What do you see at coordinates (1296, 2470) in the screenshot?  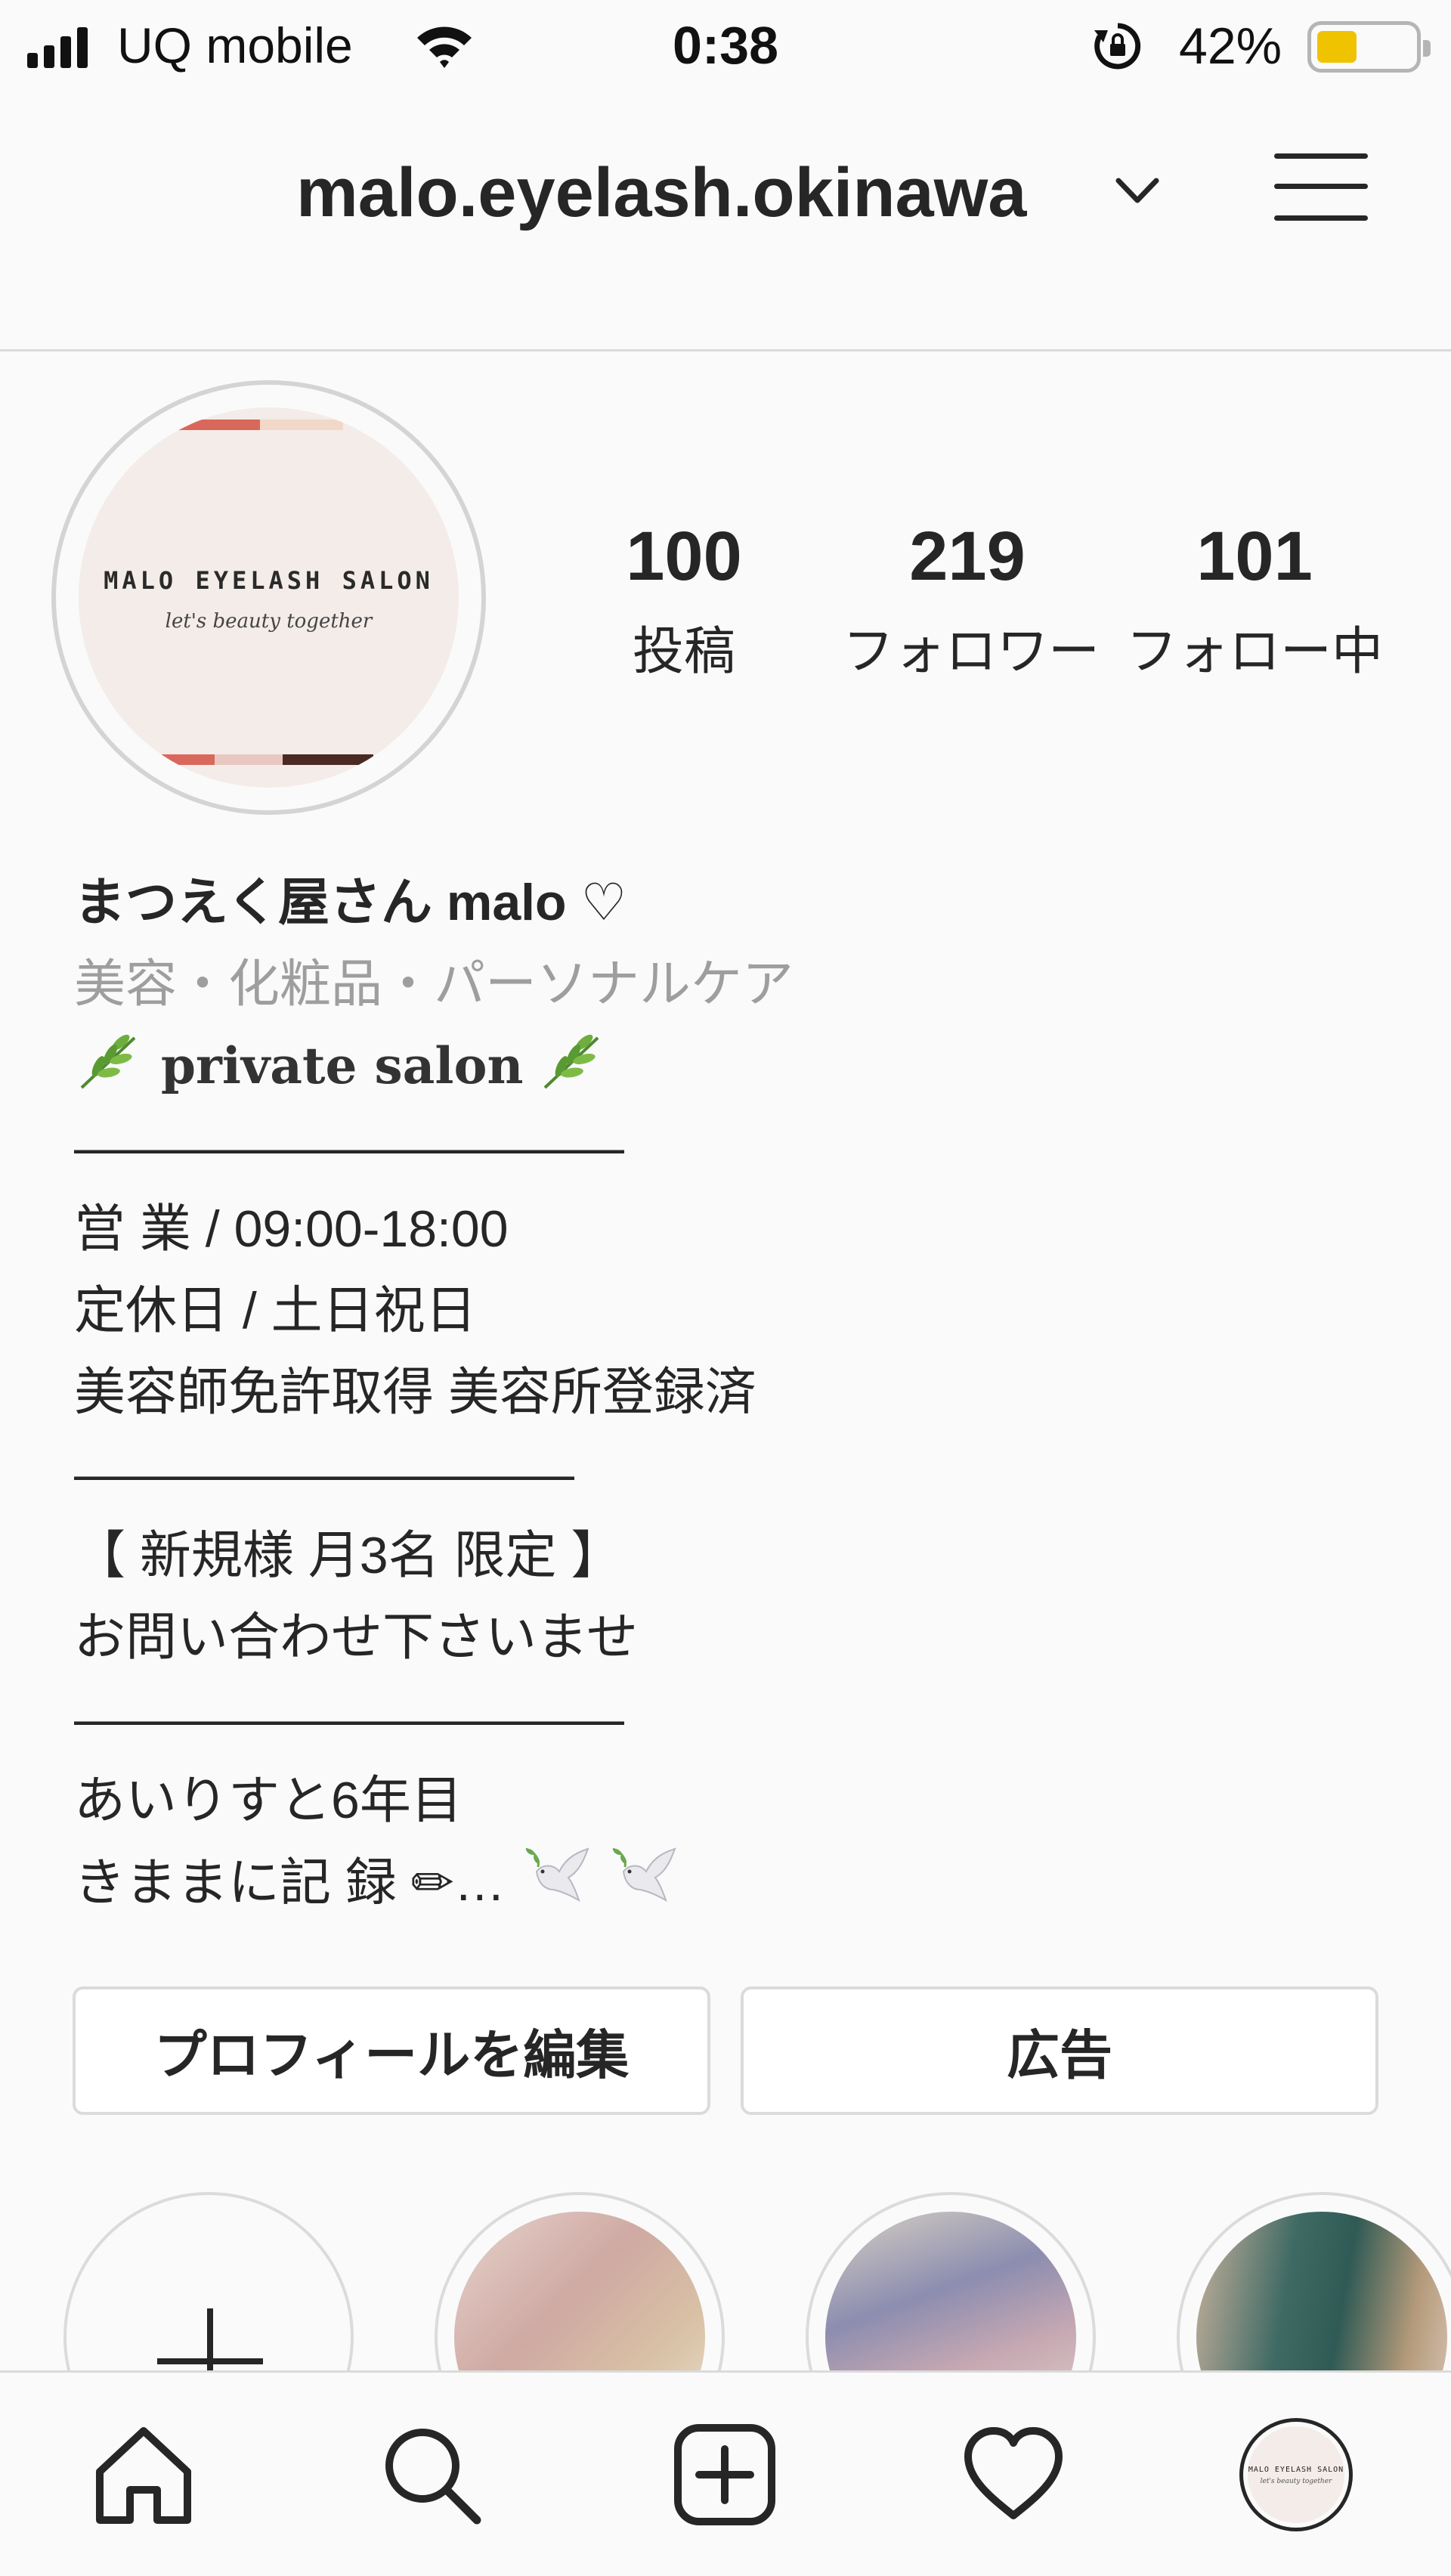 I see `tab-avatar-logo-title: MALO EYELASH SALON` at bounding box center [1296, 2470].